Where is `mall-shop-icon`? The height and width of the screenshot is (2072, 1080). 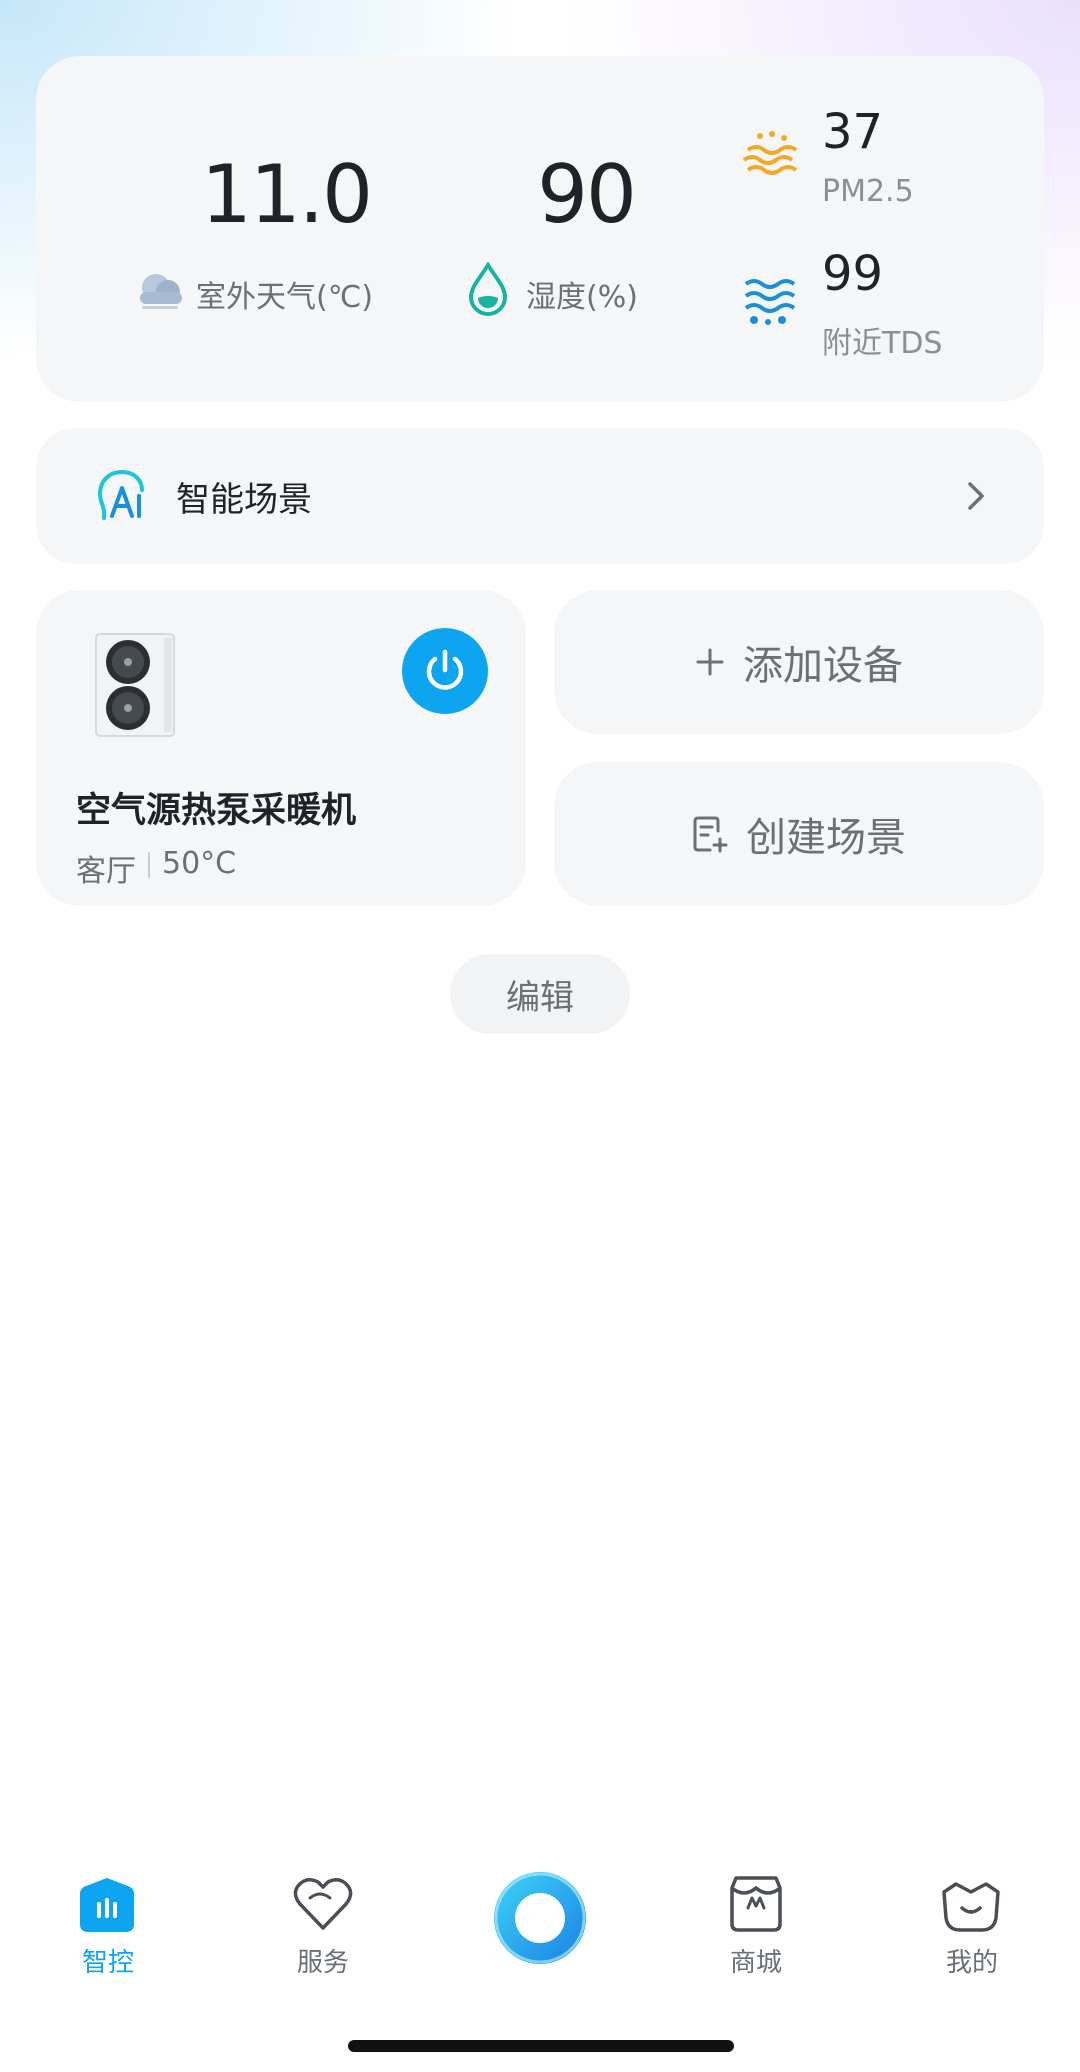 mall-shop-icon is located at coordinates (756, 1904).